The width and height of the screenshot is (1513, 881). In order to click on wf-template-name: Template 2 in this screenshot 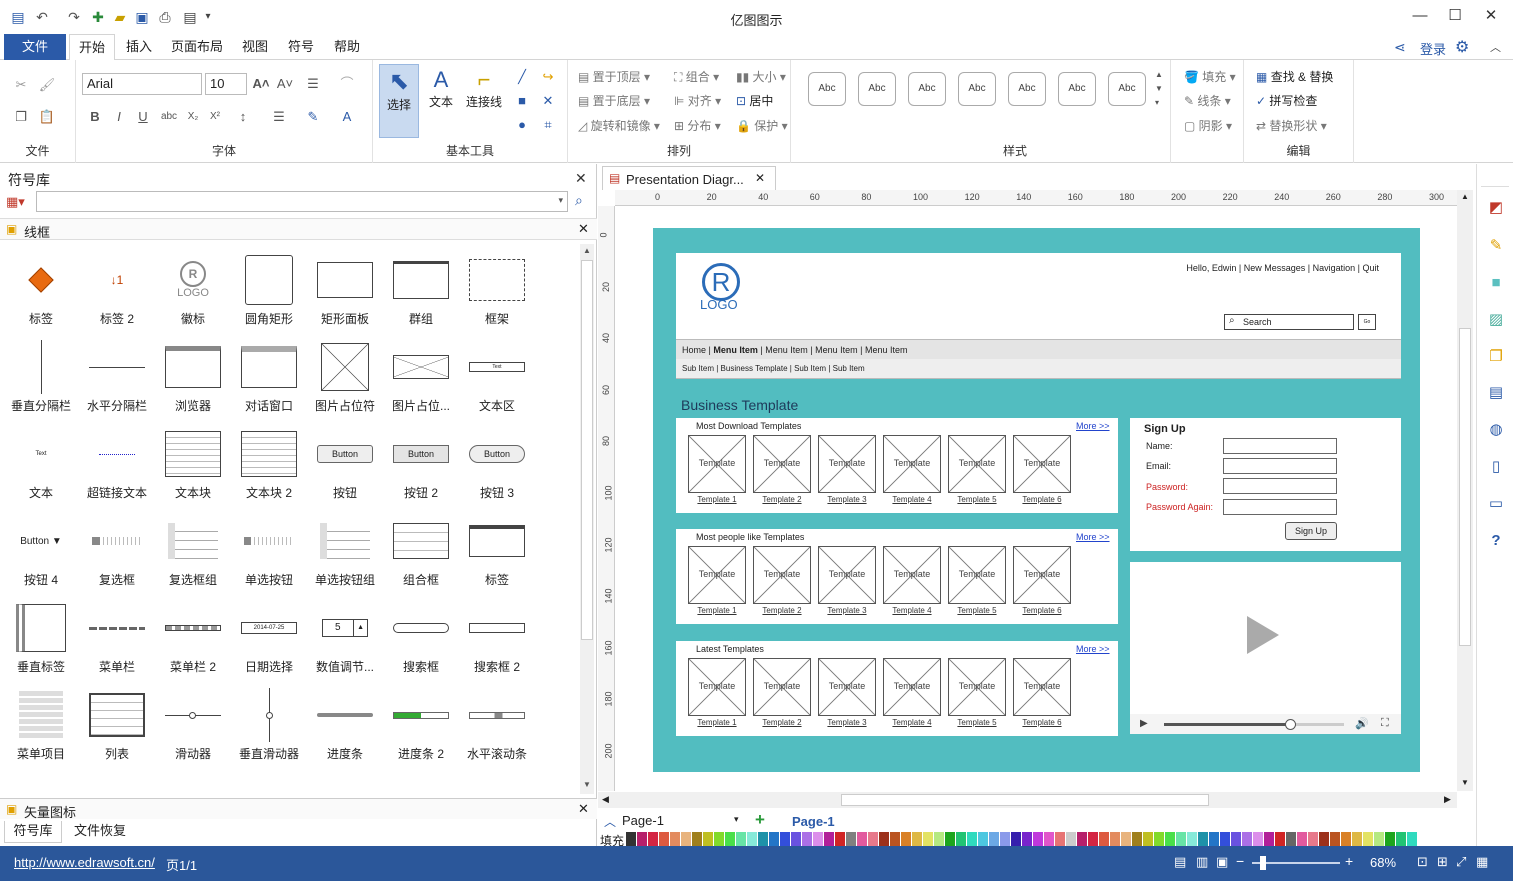, I will do `click(782, 610)`.